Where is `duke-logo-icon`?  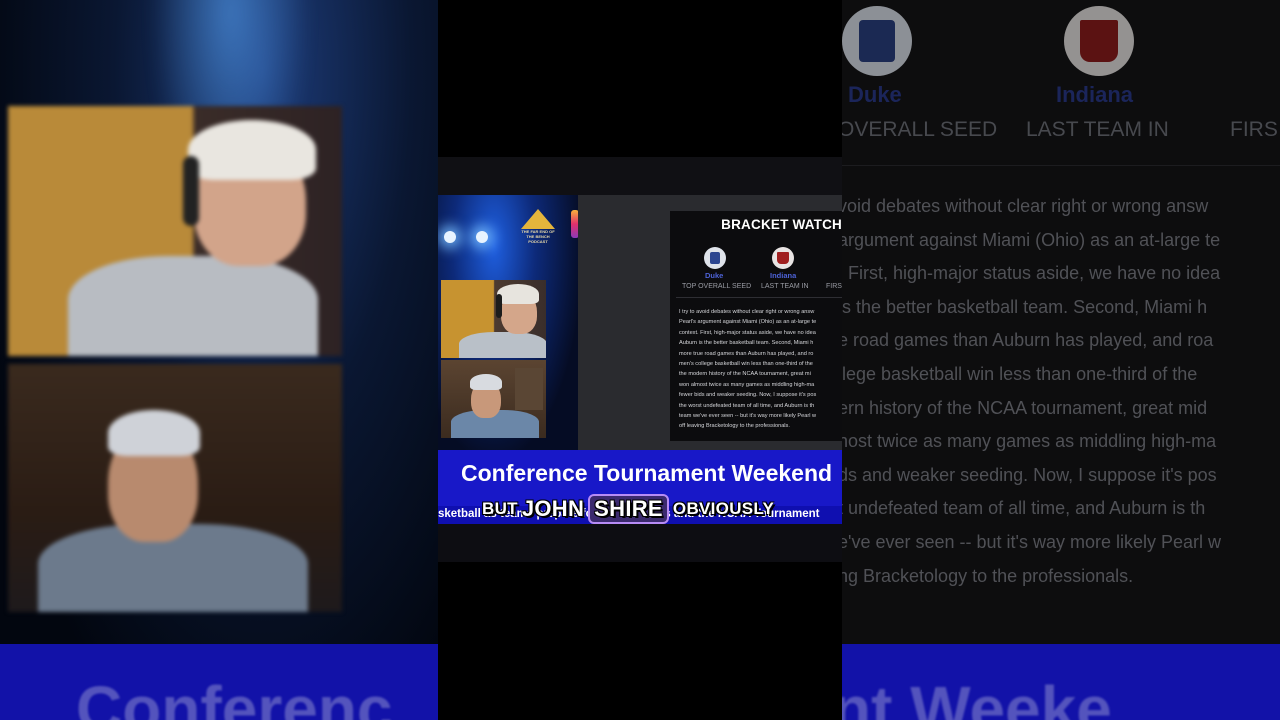 duke-logo-icon is located at coordinates (715, 258).